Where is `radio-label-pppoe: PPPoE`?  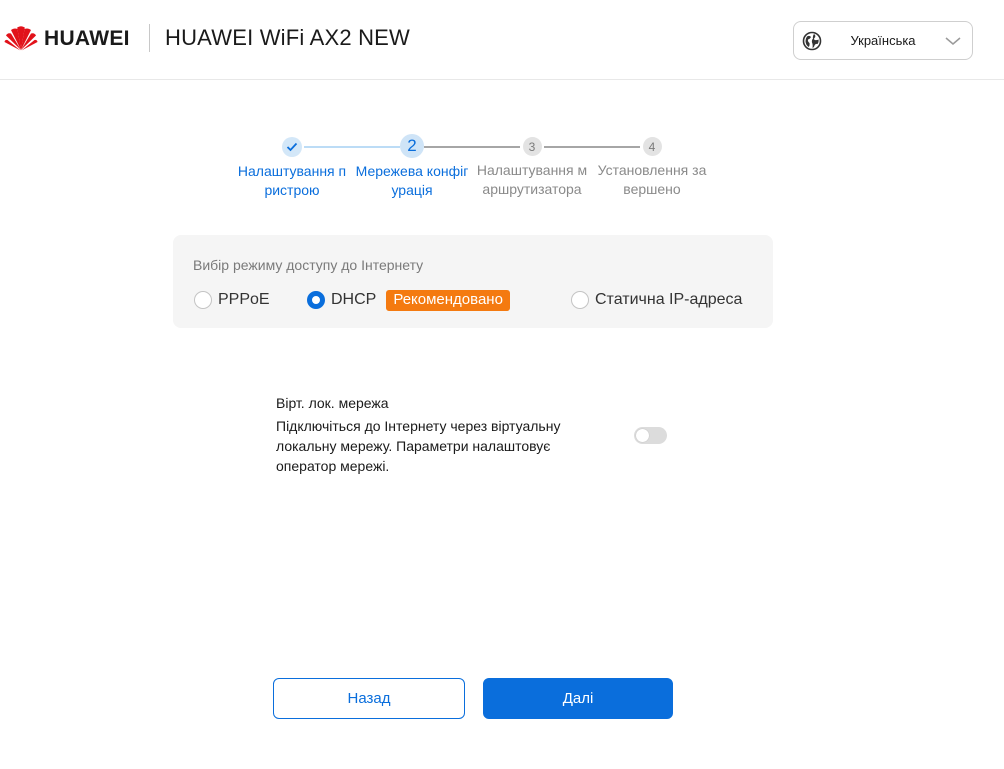
radio-label-pppoe: PPPoE is located at coordinates (244, 299).